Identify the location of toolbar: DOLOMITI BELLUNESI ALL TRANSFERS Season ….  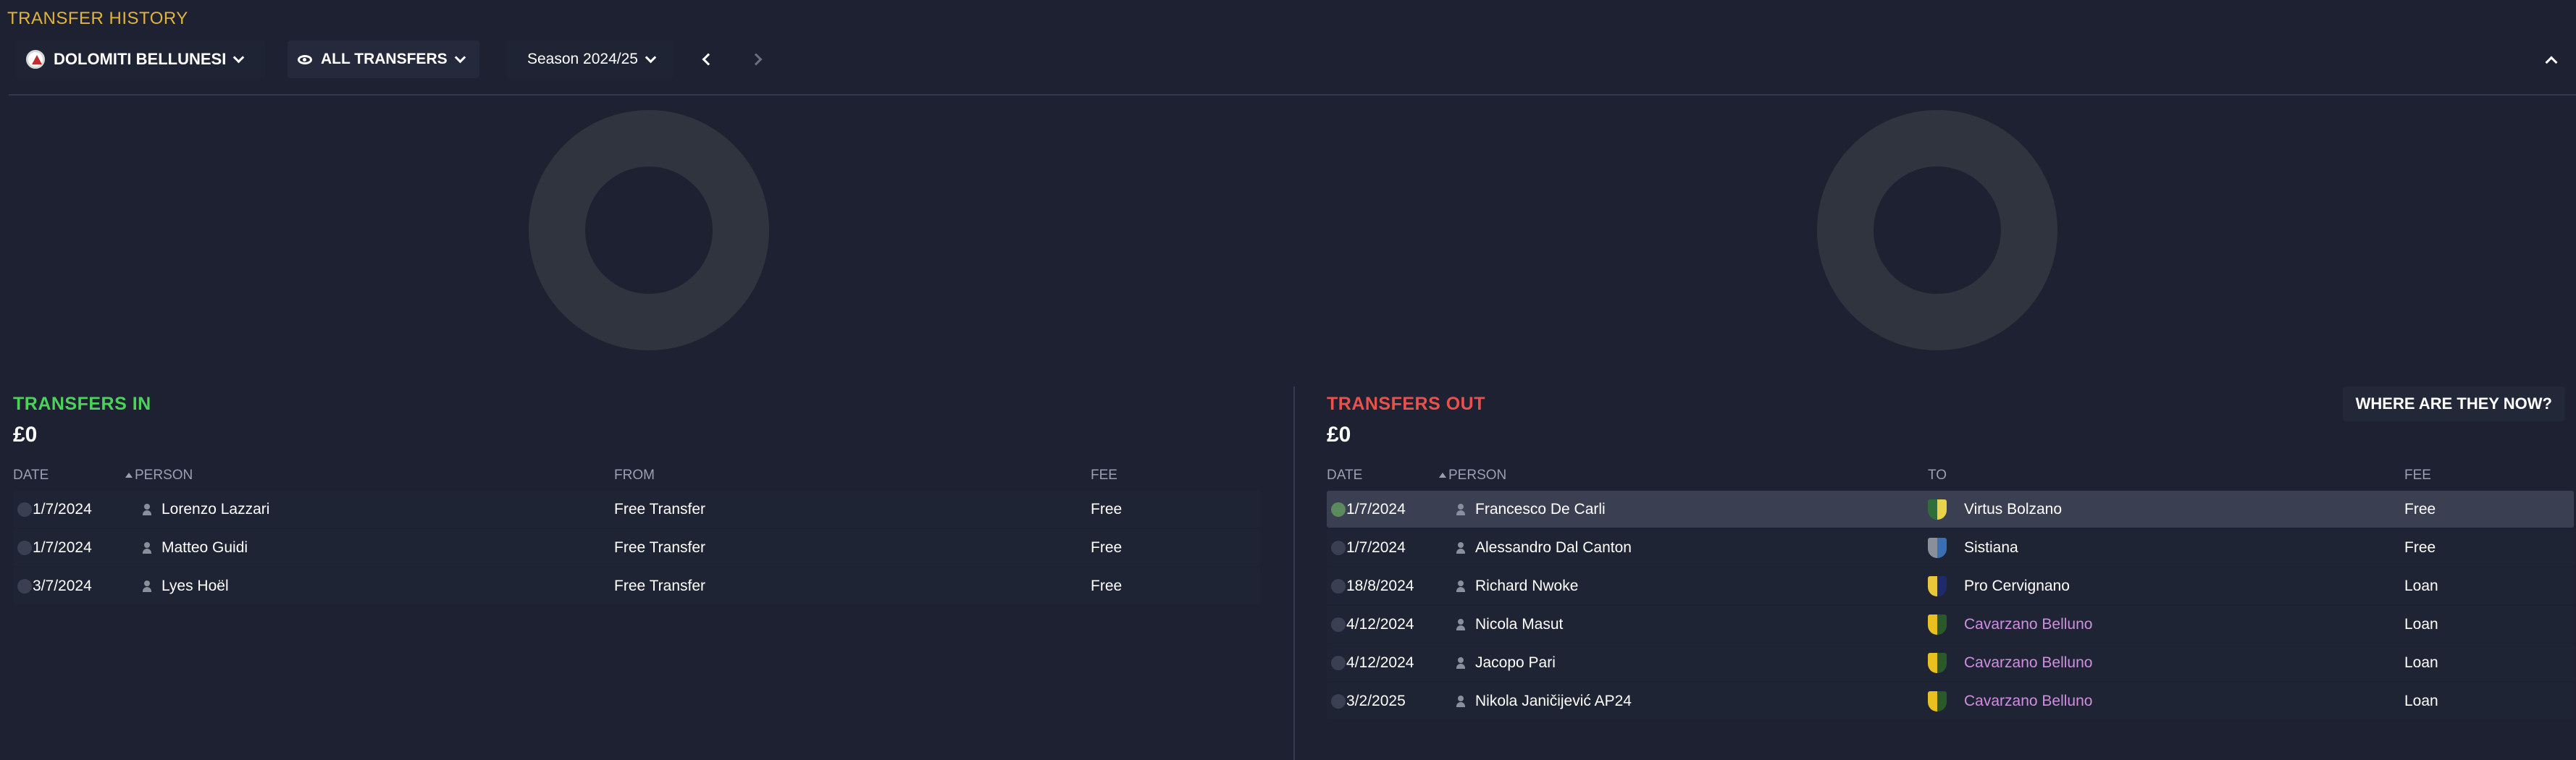
(1288, 59).